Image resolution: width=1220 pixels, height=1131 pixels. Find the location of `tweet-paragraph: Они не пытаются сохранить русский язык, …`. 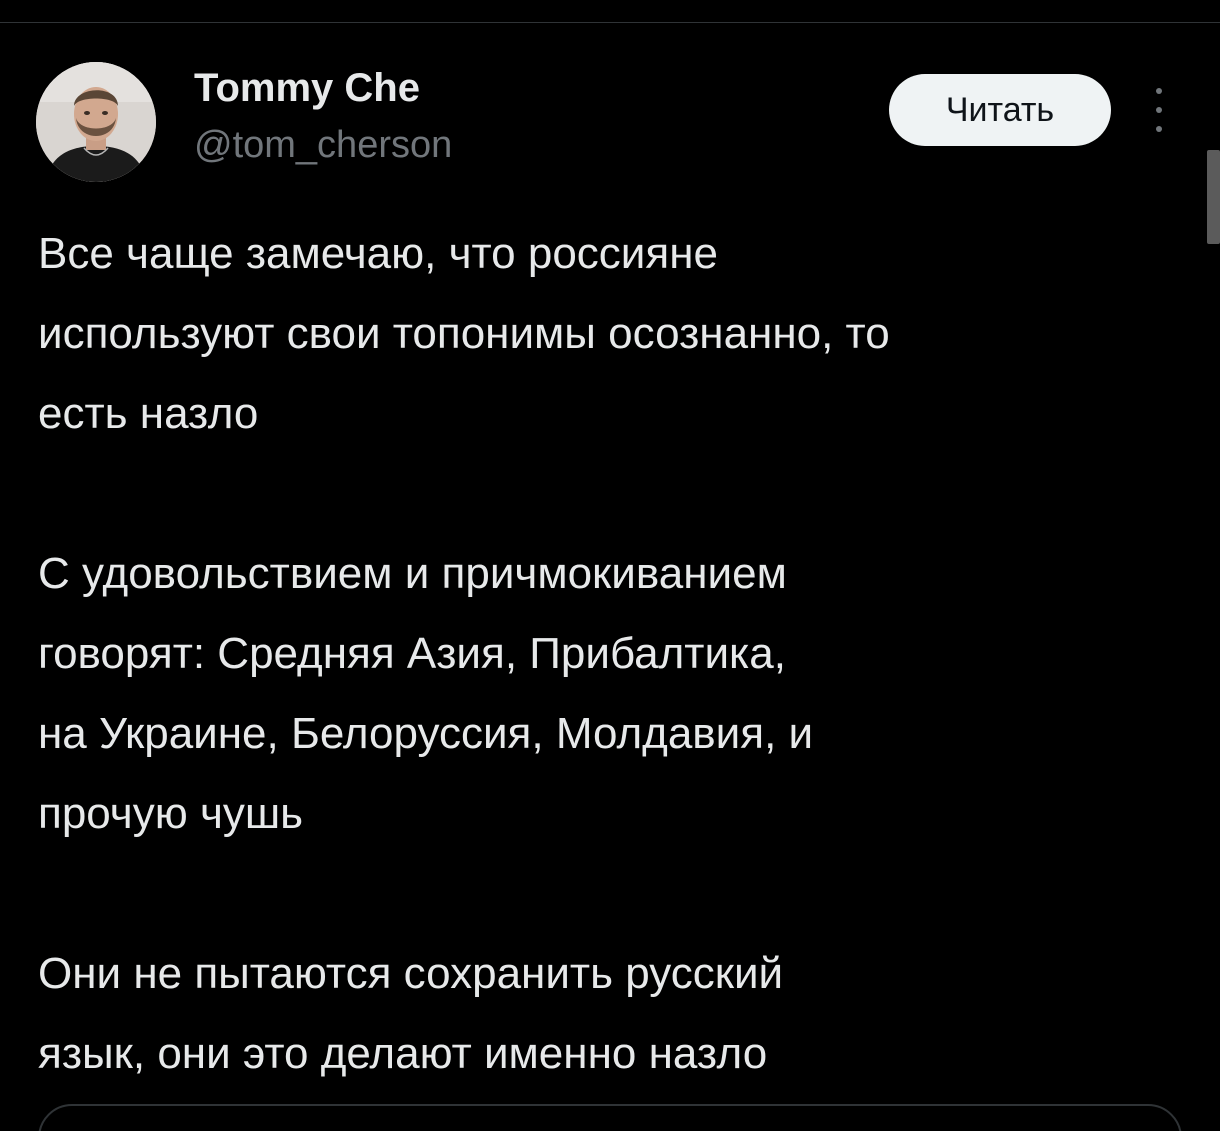

tweet-paragraph: Они не пытаются сохранить русский язык, … is located at coordinates (411, 1013).